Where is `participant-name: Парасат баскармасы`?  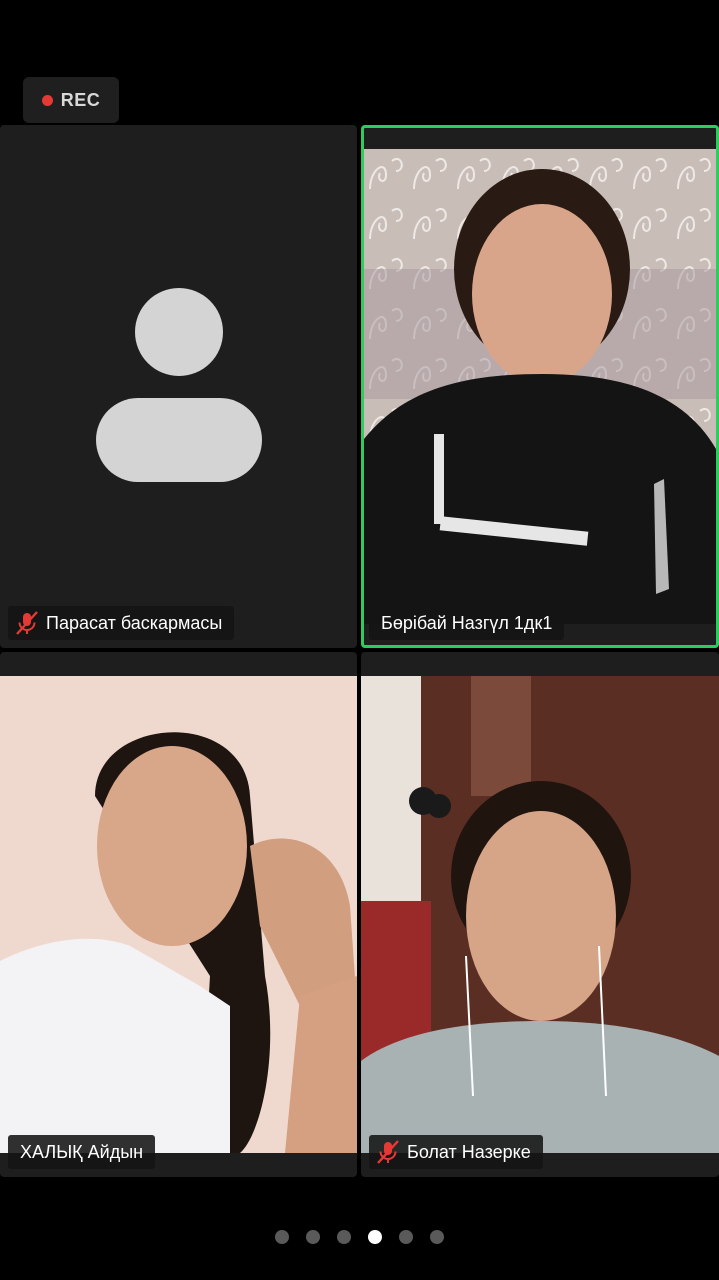
participant-name: Парасат баскармасы is located at coordinates (134, 622).